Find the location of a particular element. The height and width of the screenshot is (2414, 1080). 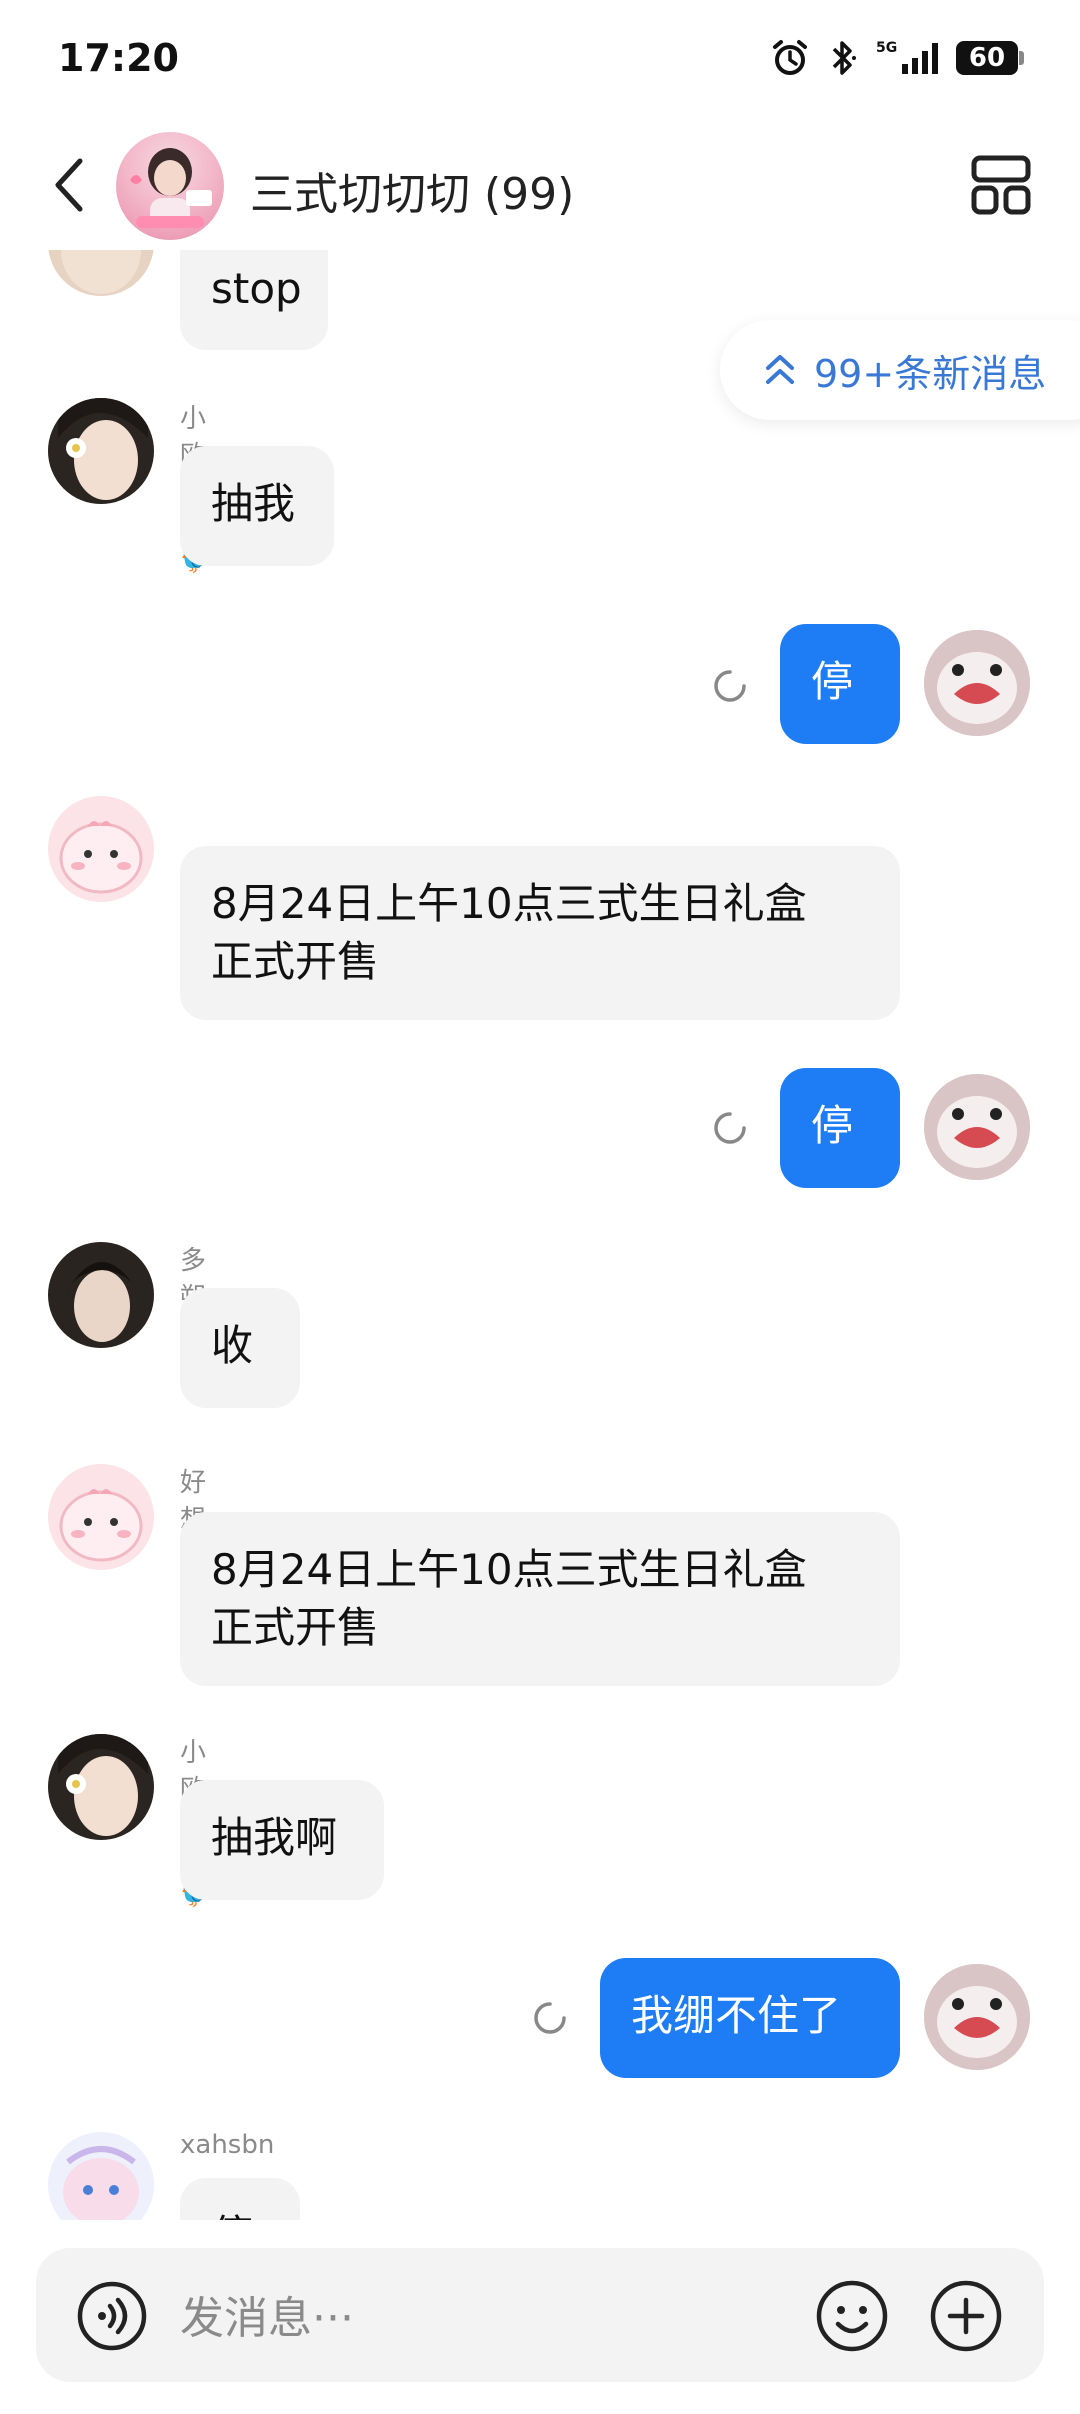

chat-header: 三式切切切 (99) is located at coordinates (540, 185).